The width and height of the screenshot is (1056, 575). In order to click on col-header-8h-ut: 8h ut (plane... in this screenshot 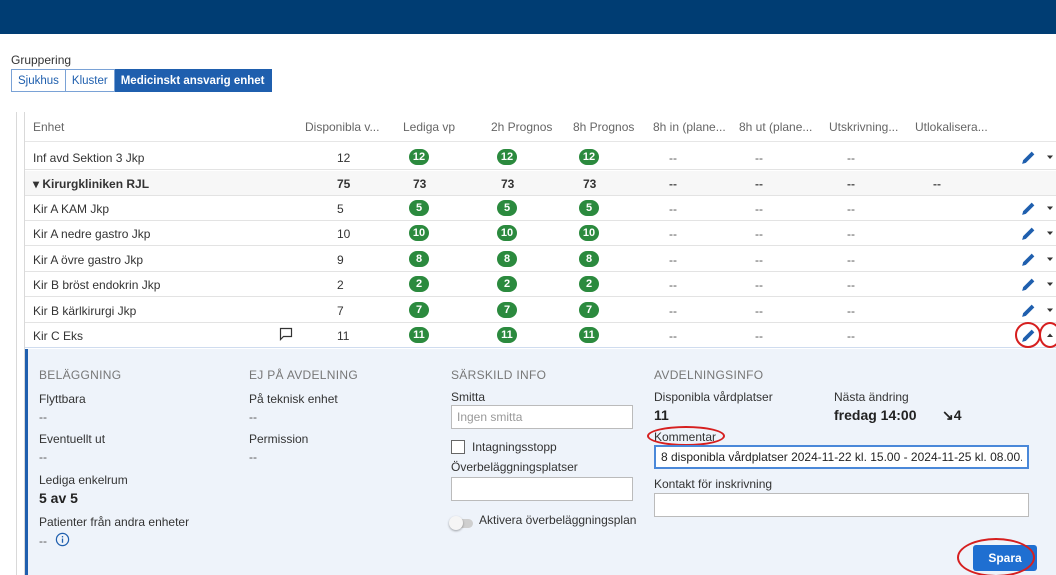, I will do `click(775, 127)`.